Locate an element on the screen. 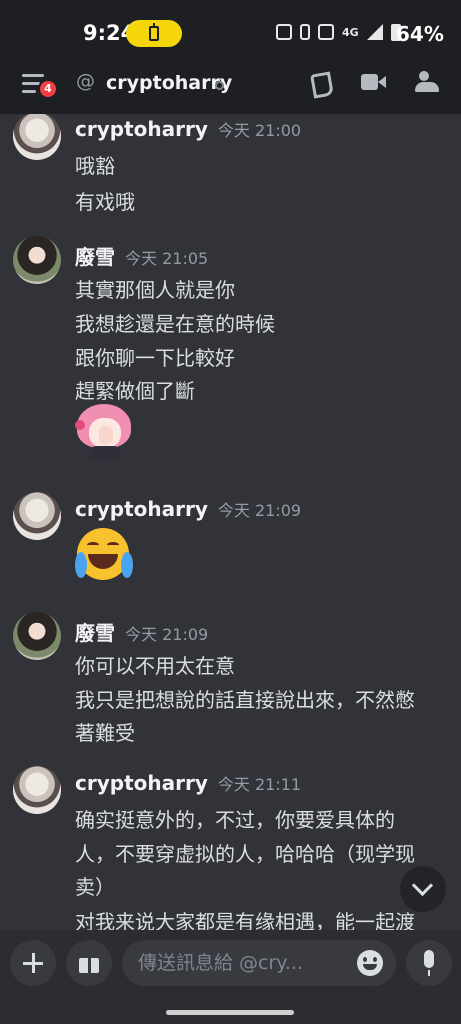 Image resolution: width=461 pixels, height=1024 pixels. voice-call-icon is located at coordinates (321, 82).